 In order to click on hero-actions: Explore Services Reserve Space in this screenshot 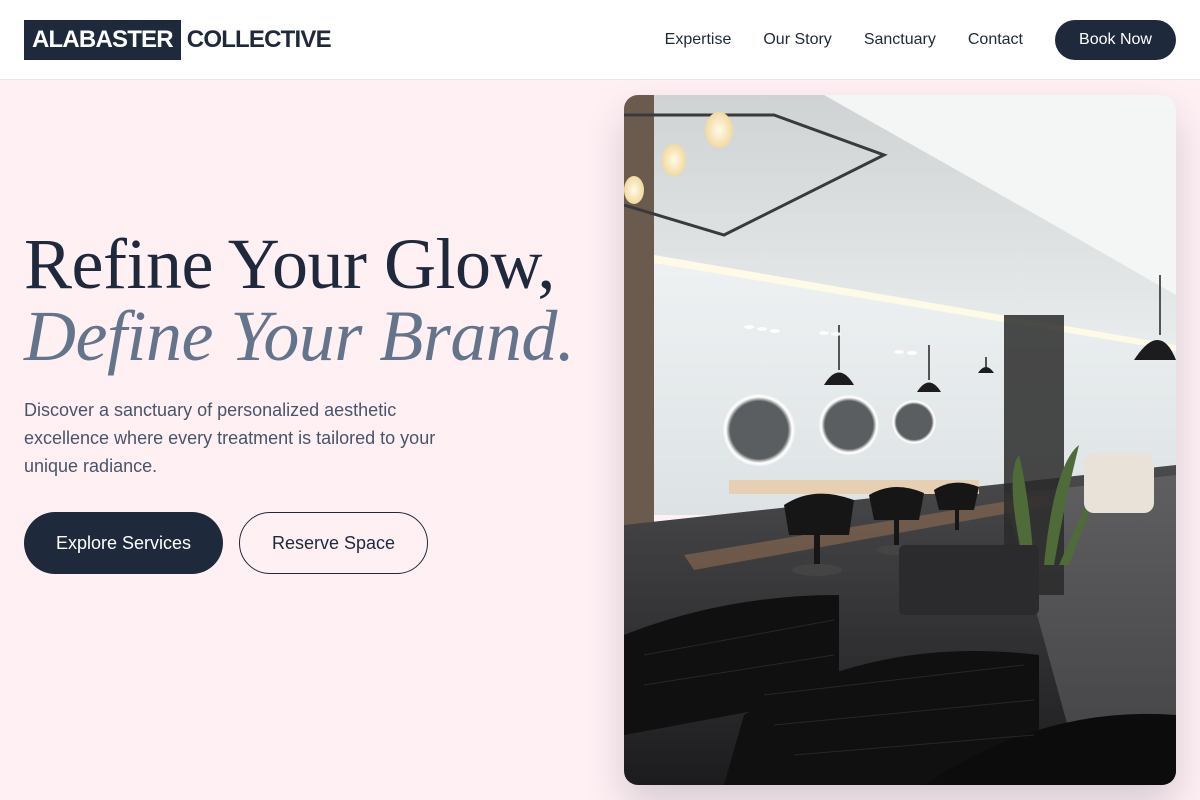, I will do `click(314, 543)`.